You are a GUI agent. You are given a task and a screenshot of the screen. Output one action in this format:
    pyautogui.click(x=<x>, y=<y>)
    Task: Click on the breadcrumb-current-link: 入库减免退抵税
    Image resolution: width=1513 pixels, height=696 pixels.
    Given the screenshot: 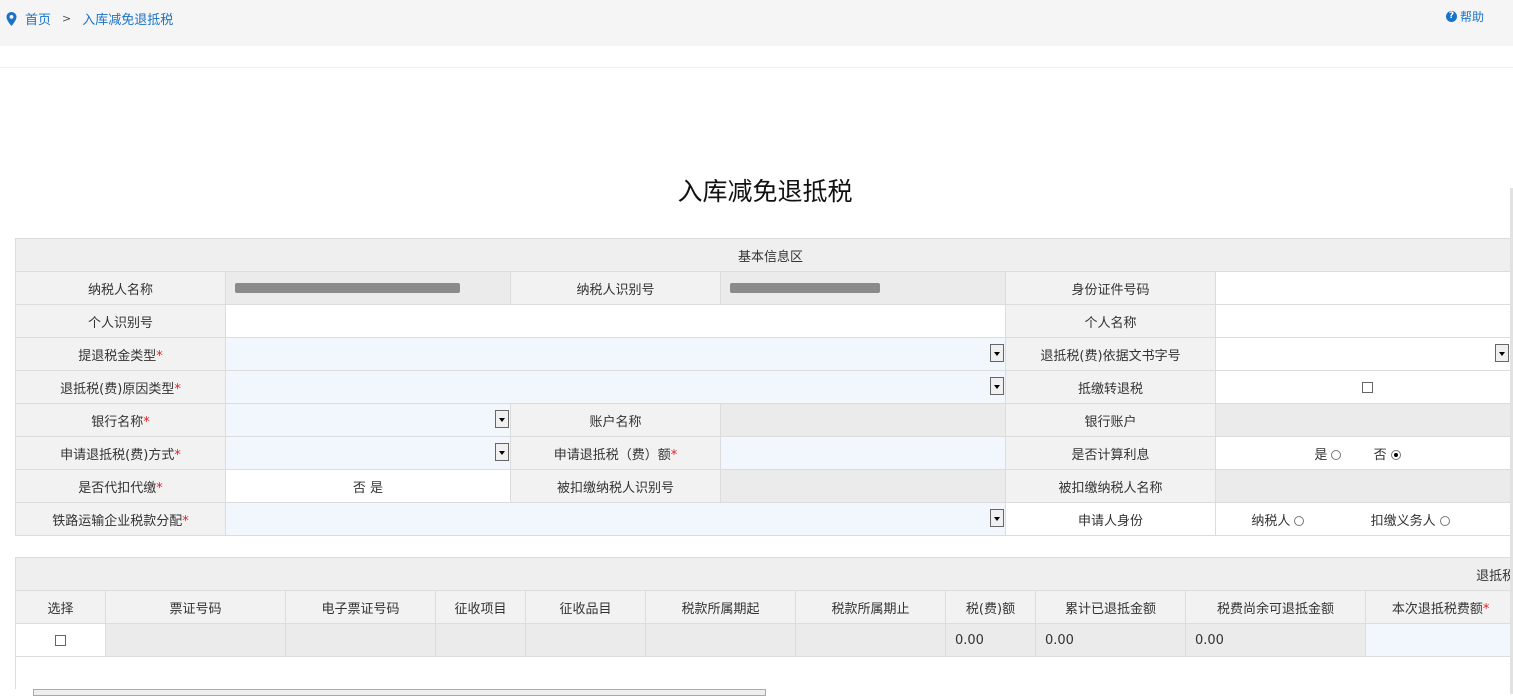 What is the action you would take?
    pyautogui.click(x=127, y=18)
    